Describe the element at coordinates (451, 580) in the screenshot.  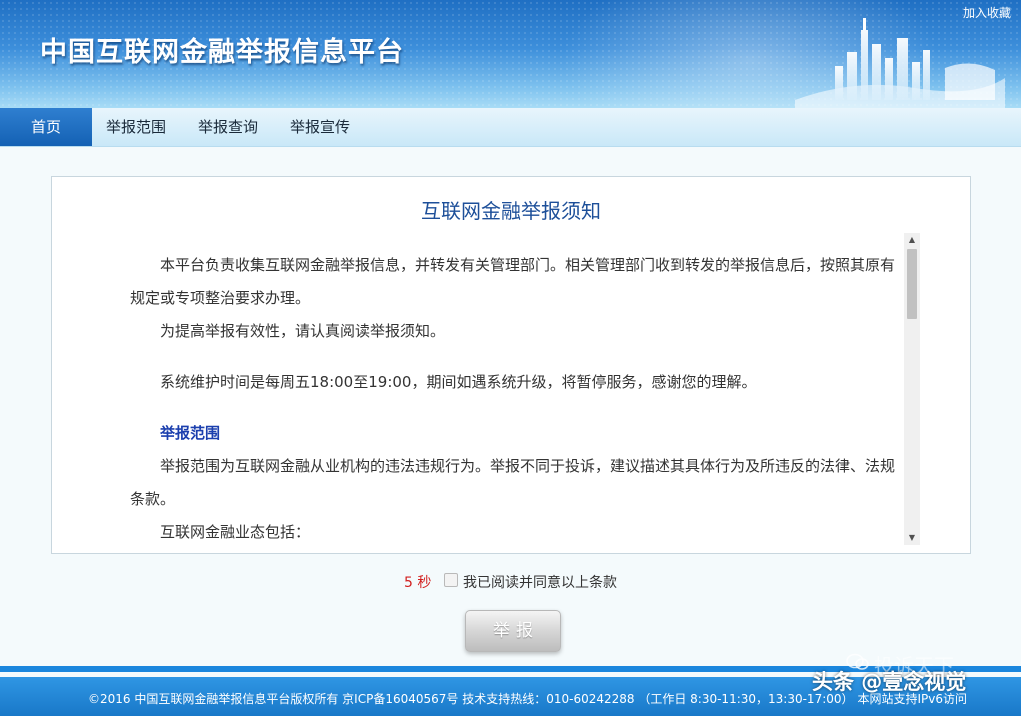
I see `agree-checkbox` at that location.